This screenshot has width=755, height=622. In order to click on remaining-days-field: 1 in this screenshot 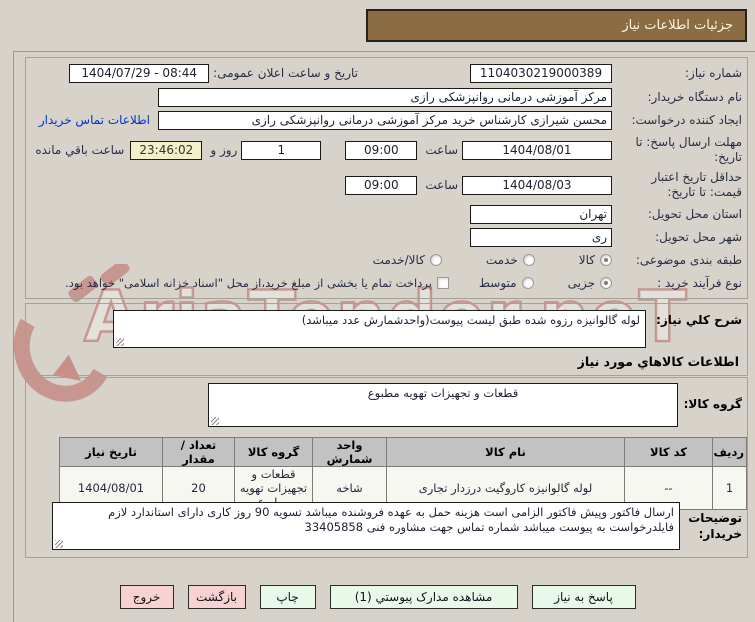, I will do `click(281, 150)`.